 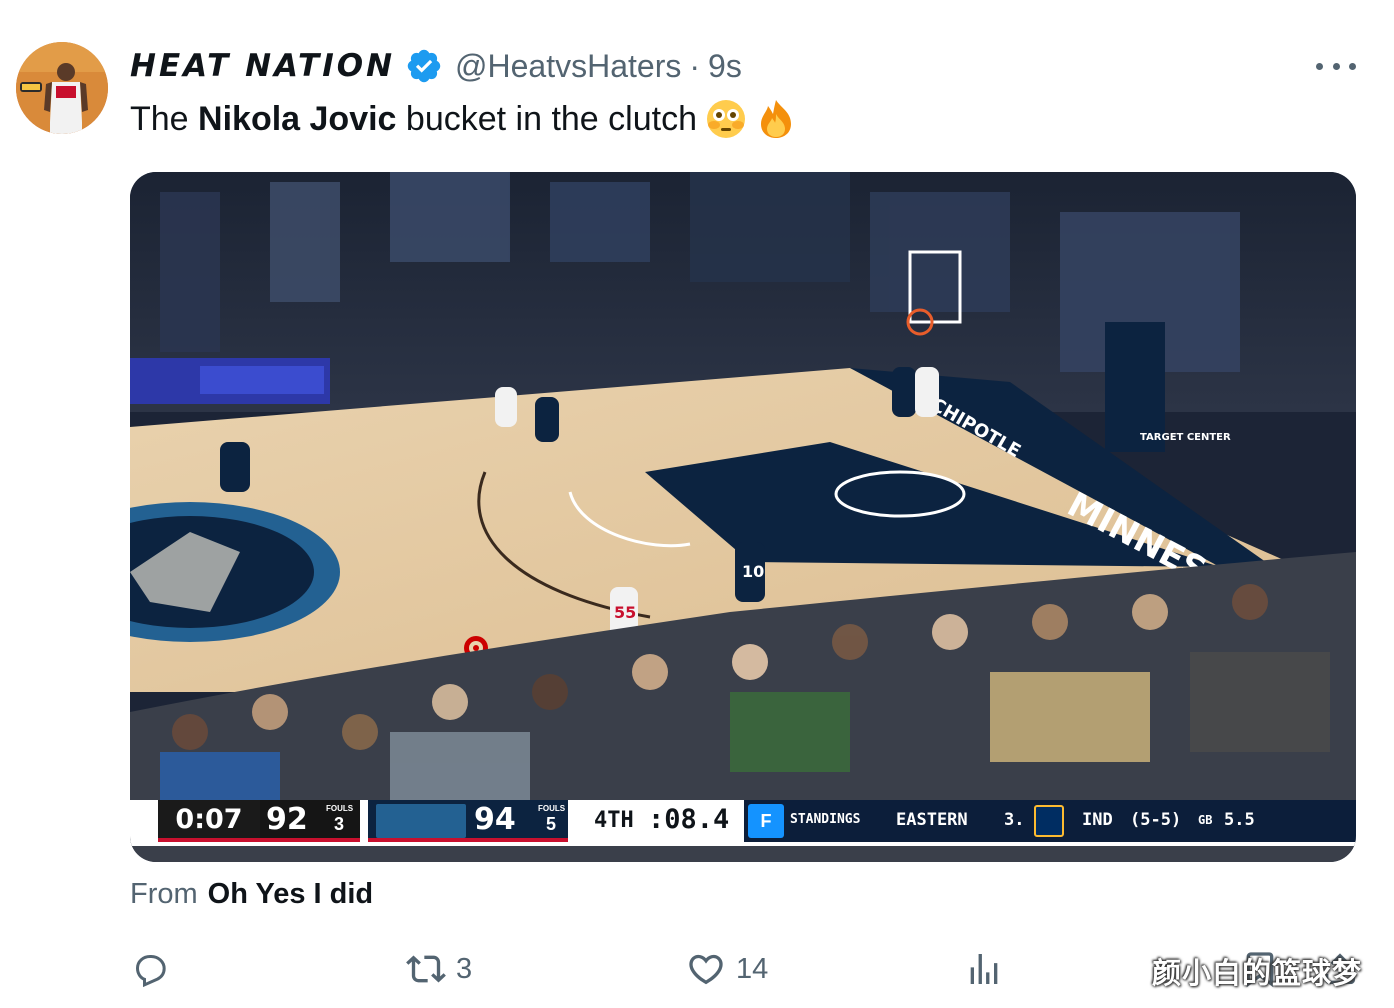 What do you see at coordinates (614, 820) in the screenshot?
I see `quarter: 4TH` at bounding box center [614, 820].